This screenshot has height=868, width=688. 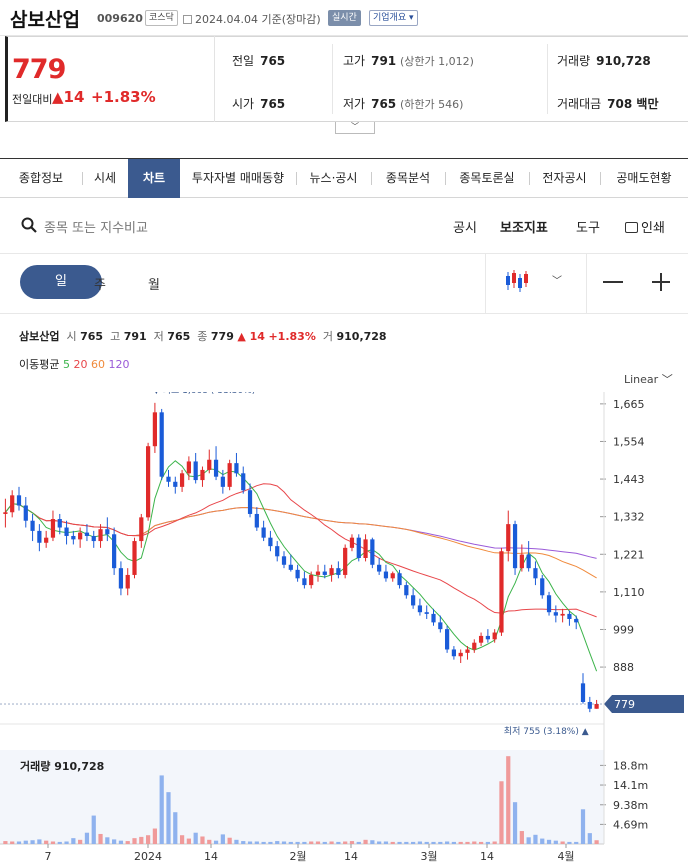 What do you see at coordinates (66, 364) in the screenshot?
I see `ma5-label: 5` at bounding box center [66, 364].